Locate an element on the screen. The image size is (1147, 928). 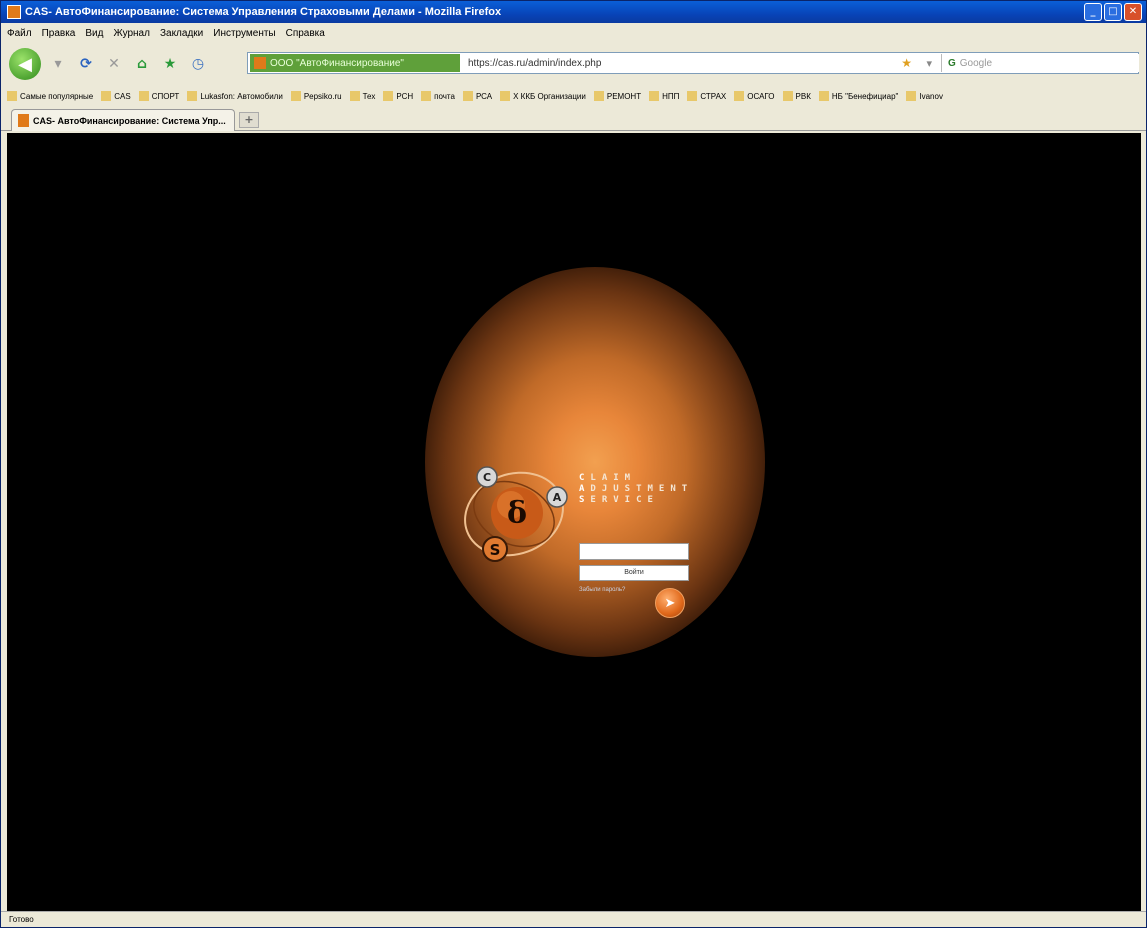
bookmark-star-icon: ★ is located at coordinates (906, 63).